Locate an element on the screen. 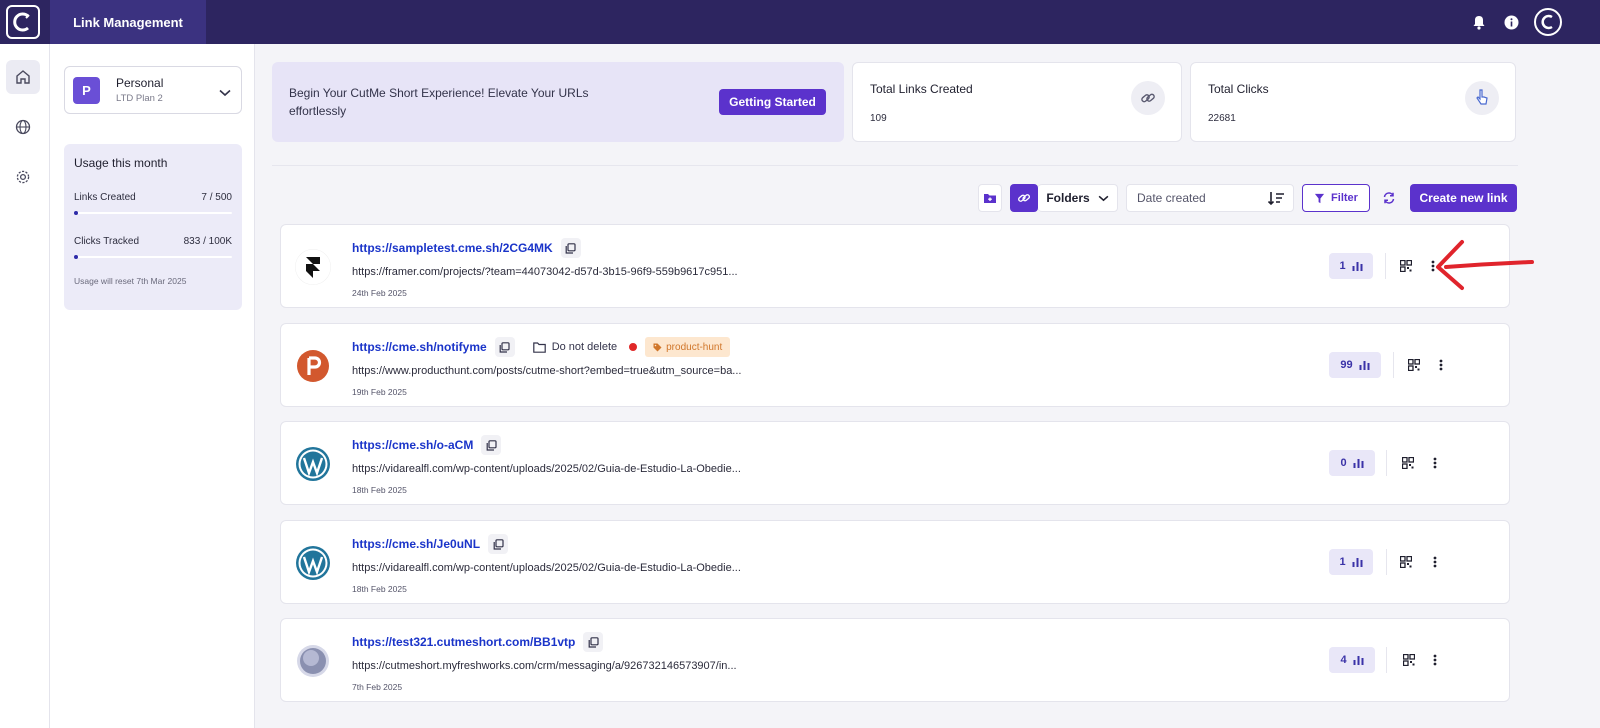 The image size is (1600, 728). globe-icon is located at coordinates (23, 127).